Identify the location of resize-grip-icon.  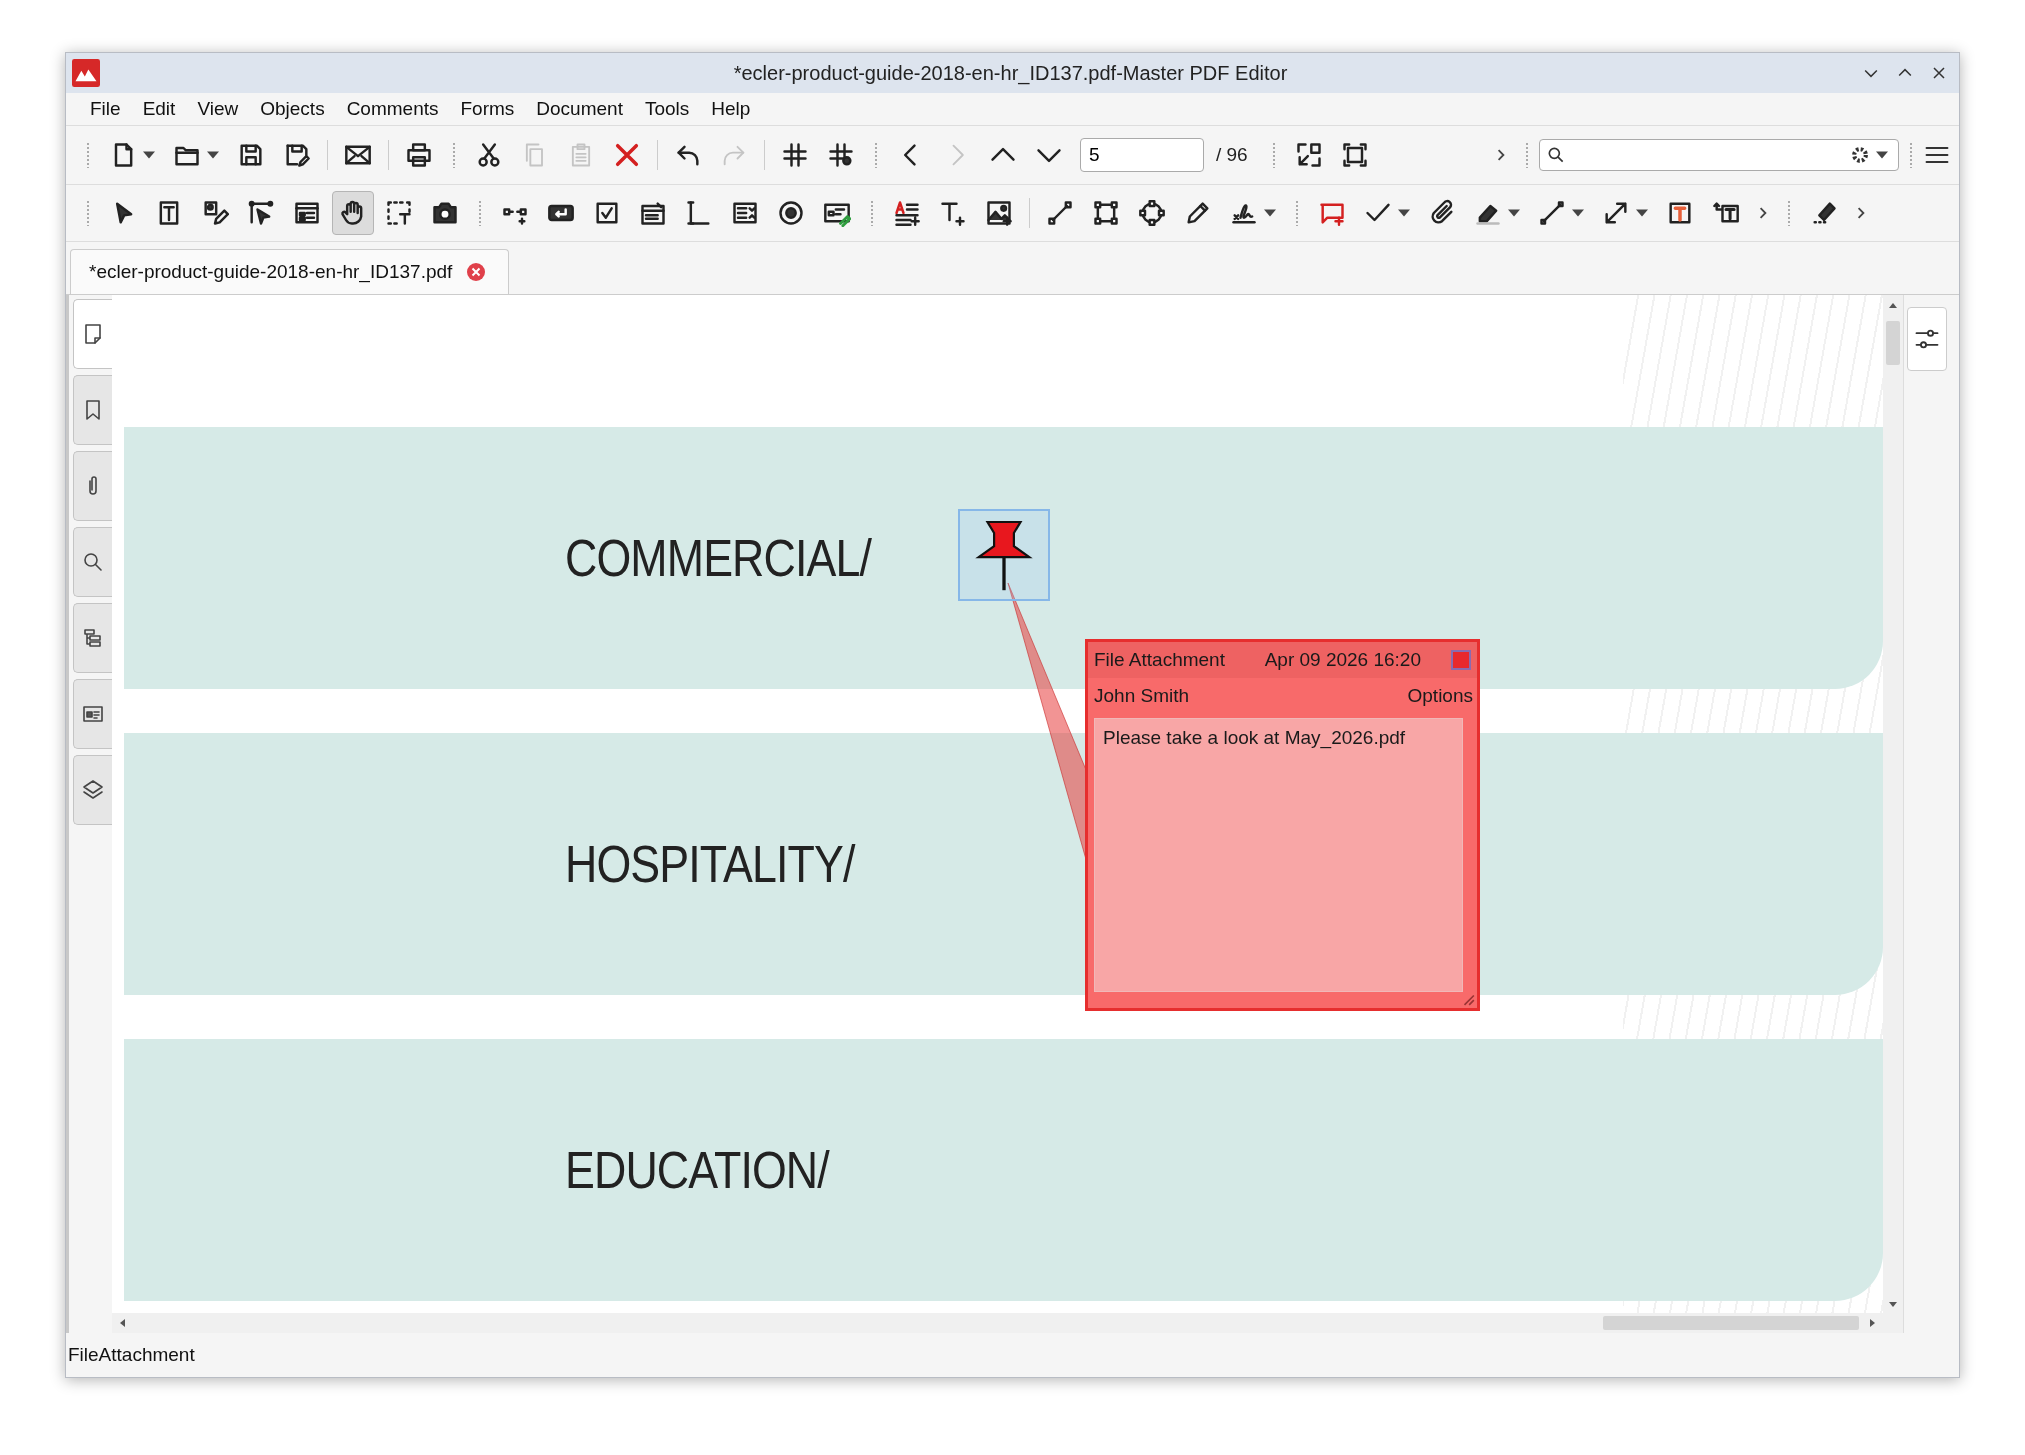
(1468, 999).